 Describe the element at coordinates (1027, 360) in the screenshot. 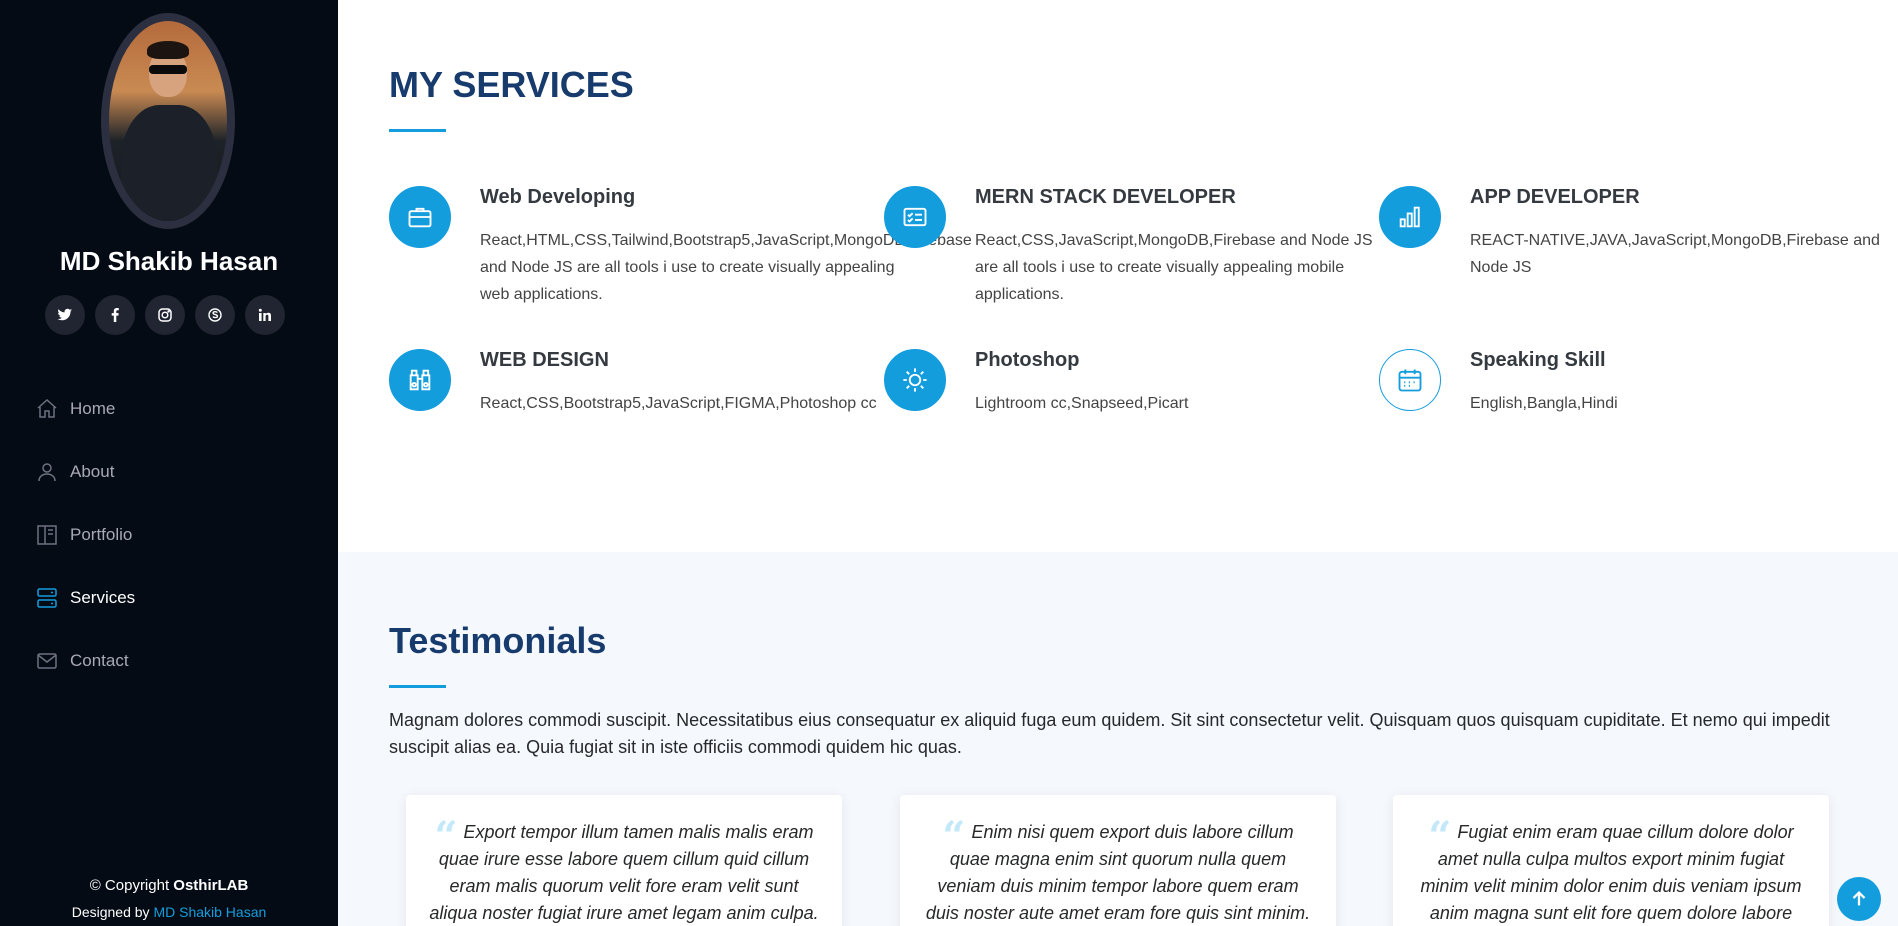

I see `service-title: Photoshop` at that location.